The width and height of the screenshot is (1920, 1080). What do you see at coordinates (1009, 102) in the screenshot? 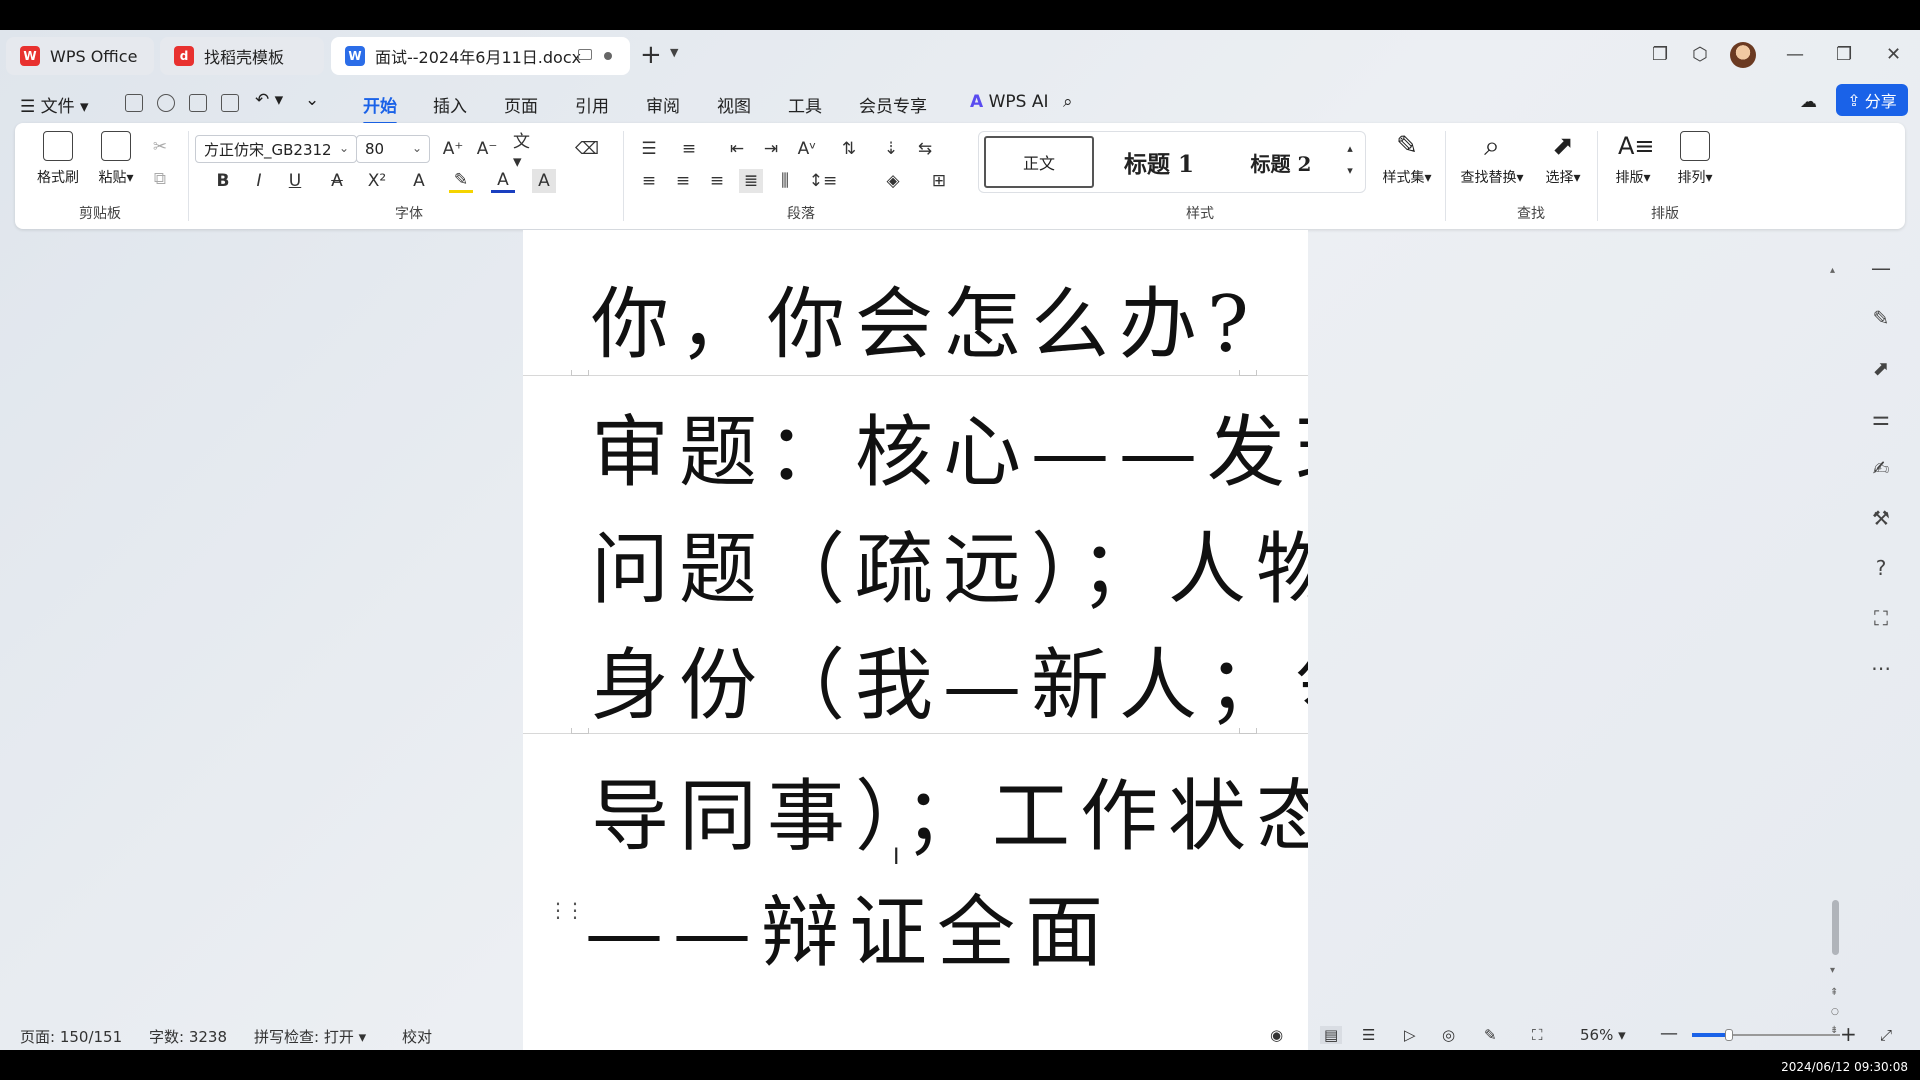
I see `wps-ai-button: A WPS AI` at bounding box center [1009, 102].